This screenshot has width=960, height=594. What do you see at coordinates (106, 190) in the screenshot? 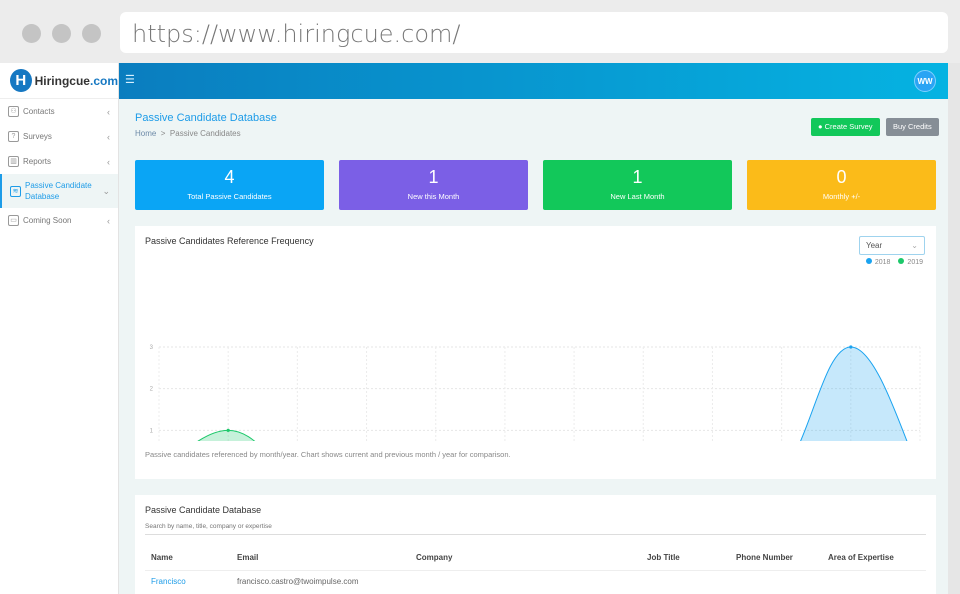
I see `chevron-down-icon: ⌄` at bounding box center [106, 190].